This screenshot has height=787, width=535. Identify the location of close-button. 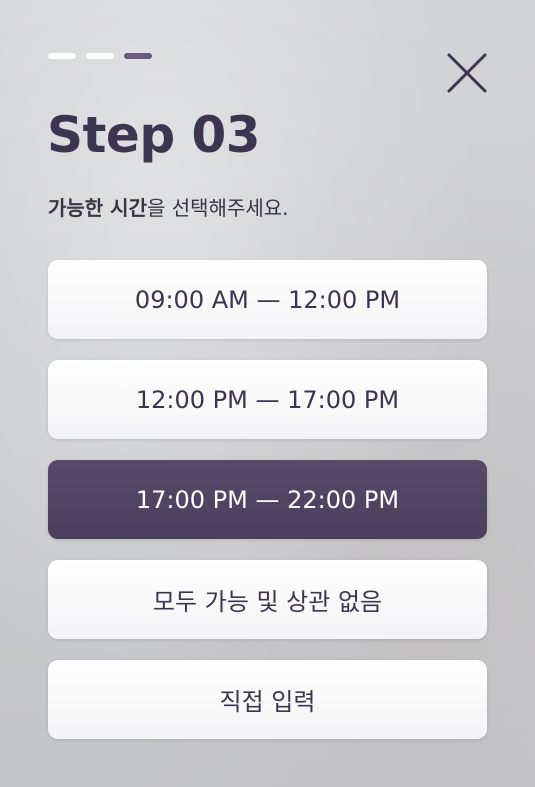
(467, 73).